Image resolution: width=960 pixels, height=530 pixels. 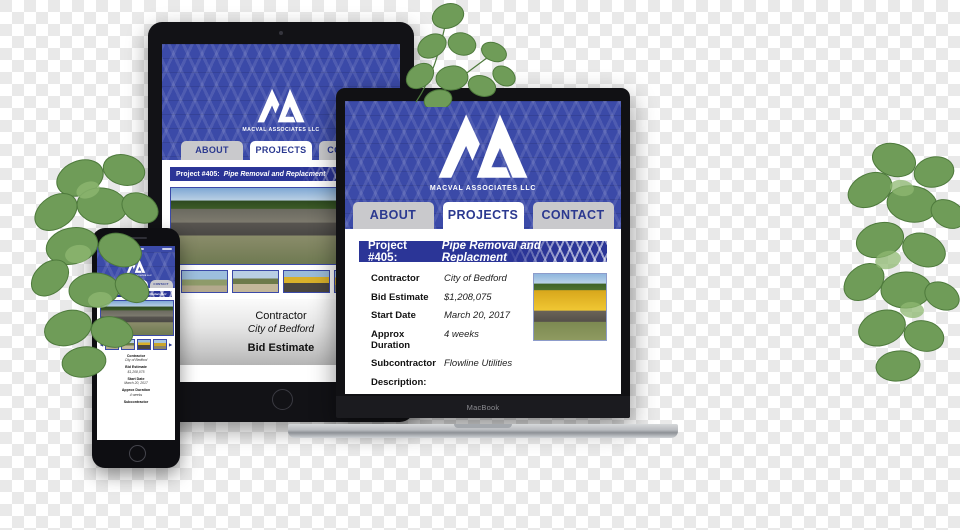 I want to click on detail-row-subcontractor: Subcontractor Flowline Utilities, so click(x=446, y=363).